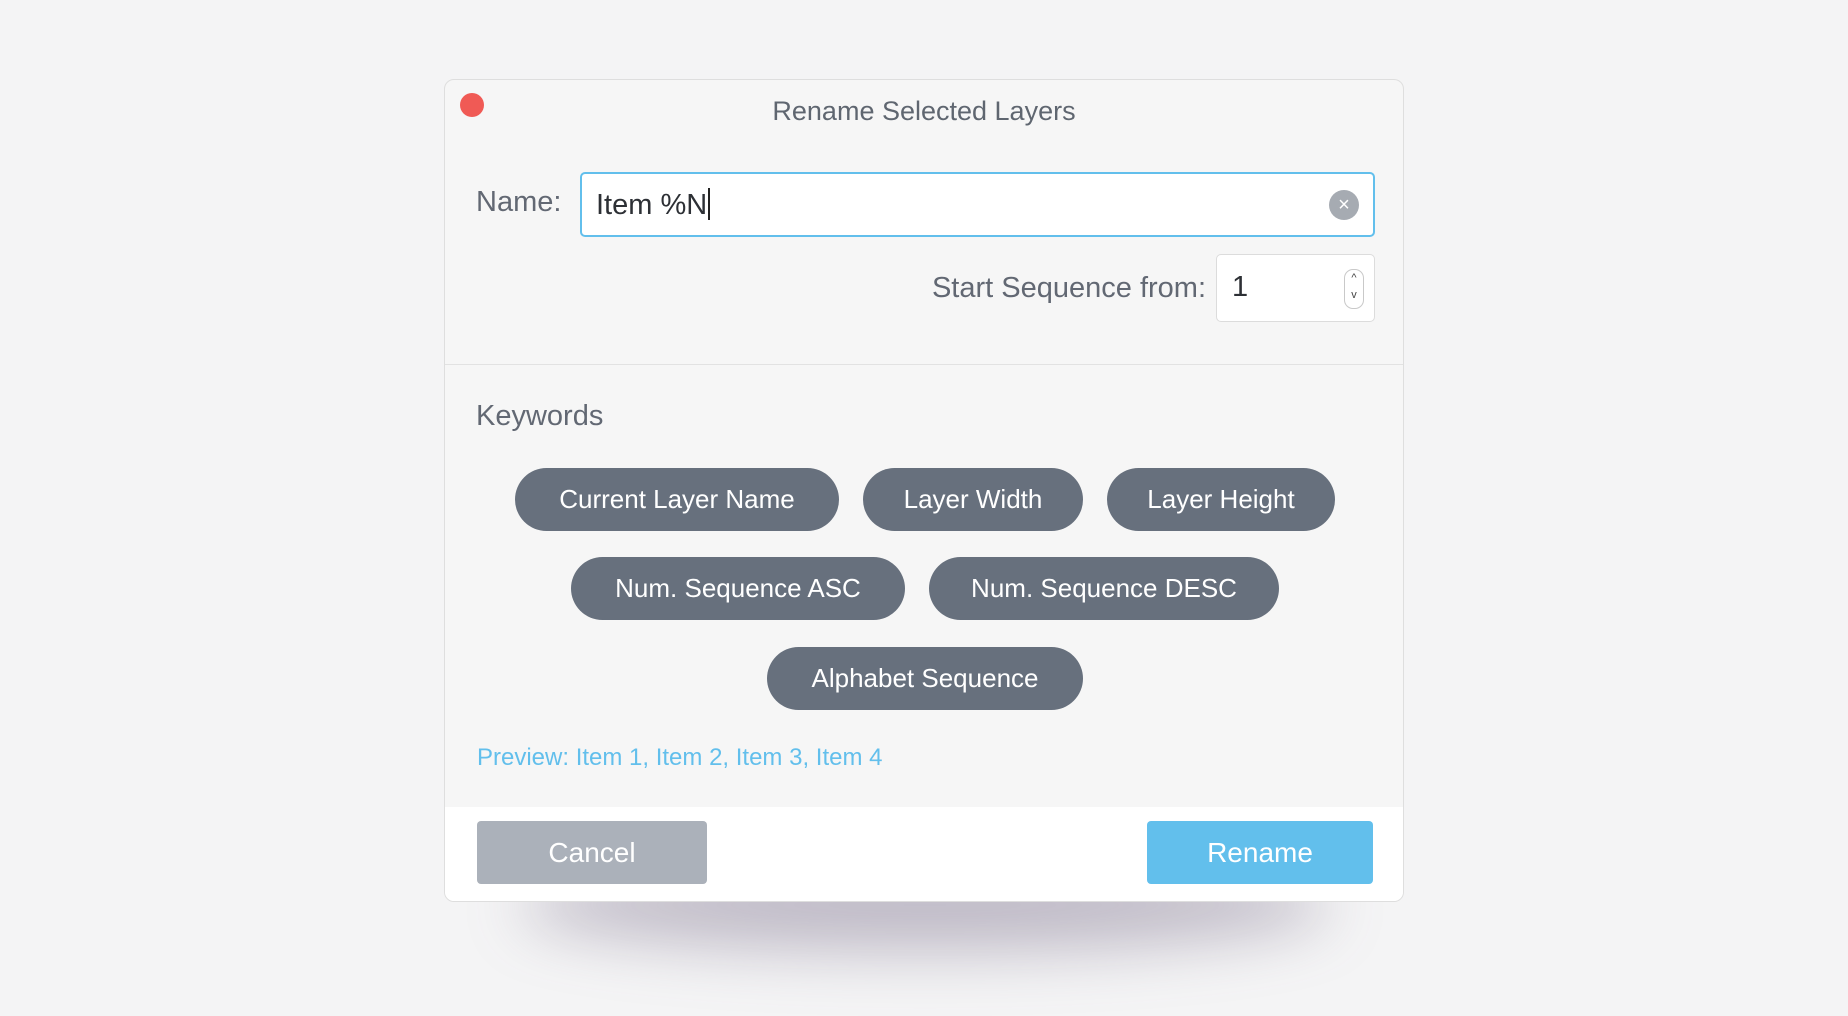 The height and width of the screenshot is (1016, 1848). I want to click on name-label: Name:, so click(519, 202).